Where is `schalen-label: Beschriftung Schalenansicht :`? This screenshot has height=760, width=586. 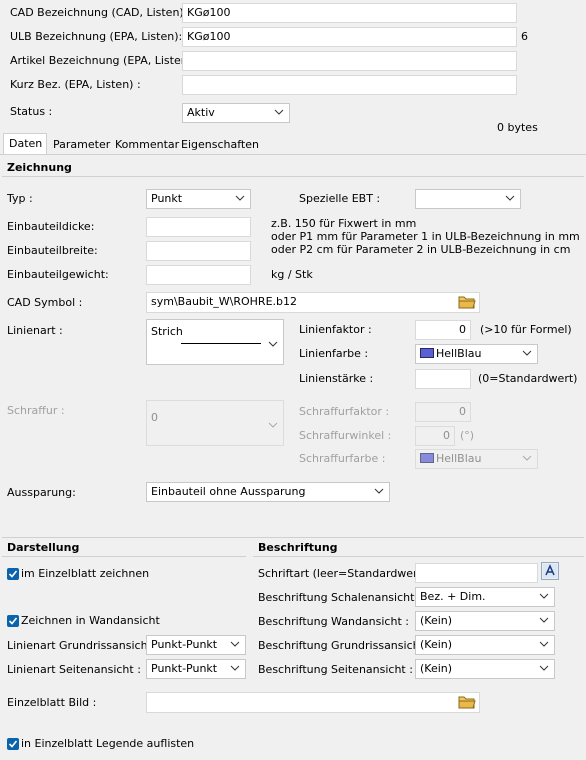 schalen-label: Beschriftung Schalenansicht : is located at coordinates (340, 597).